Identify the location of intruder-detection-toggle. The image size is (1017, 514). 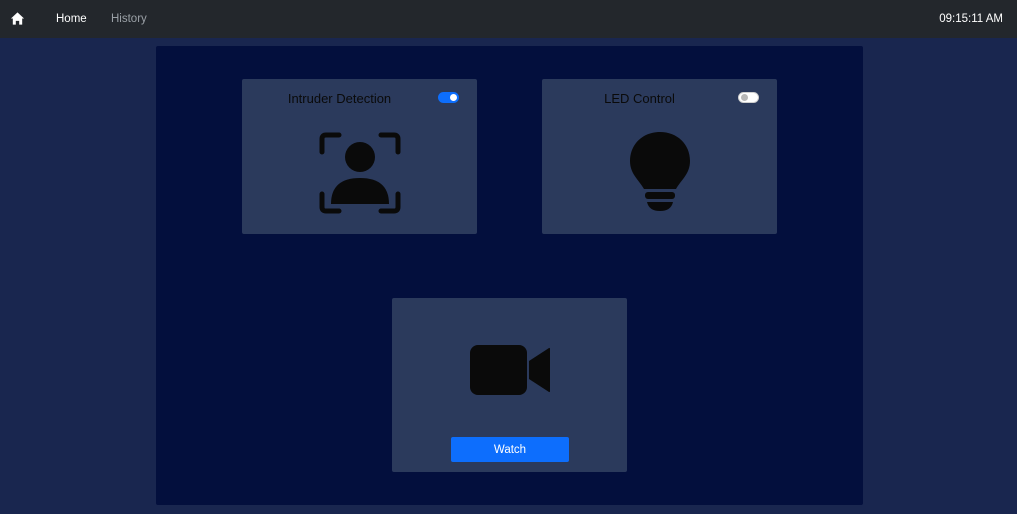
(448, 97).